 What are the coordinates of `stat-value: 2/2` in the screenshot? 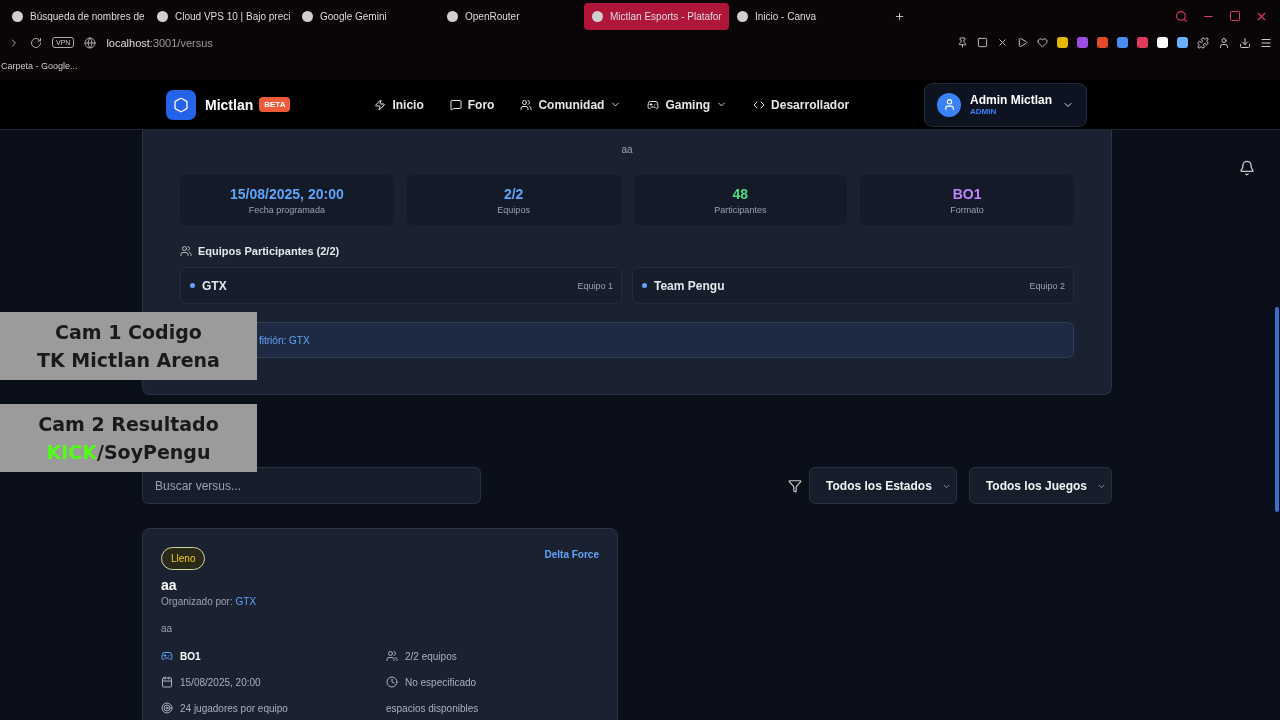 It's located at (513, 193).